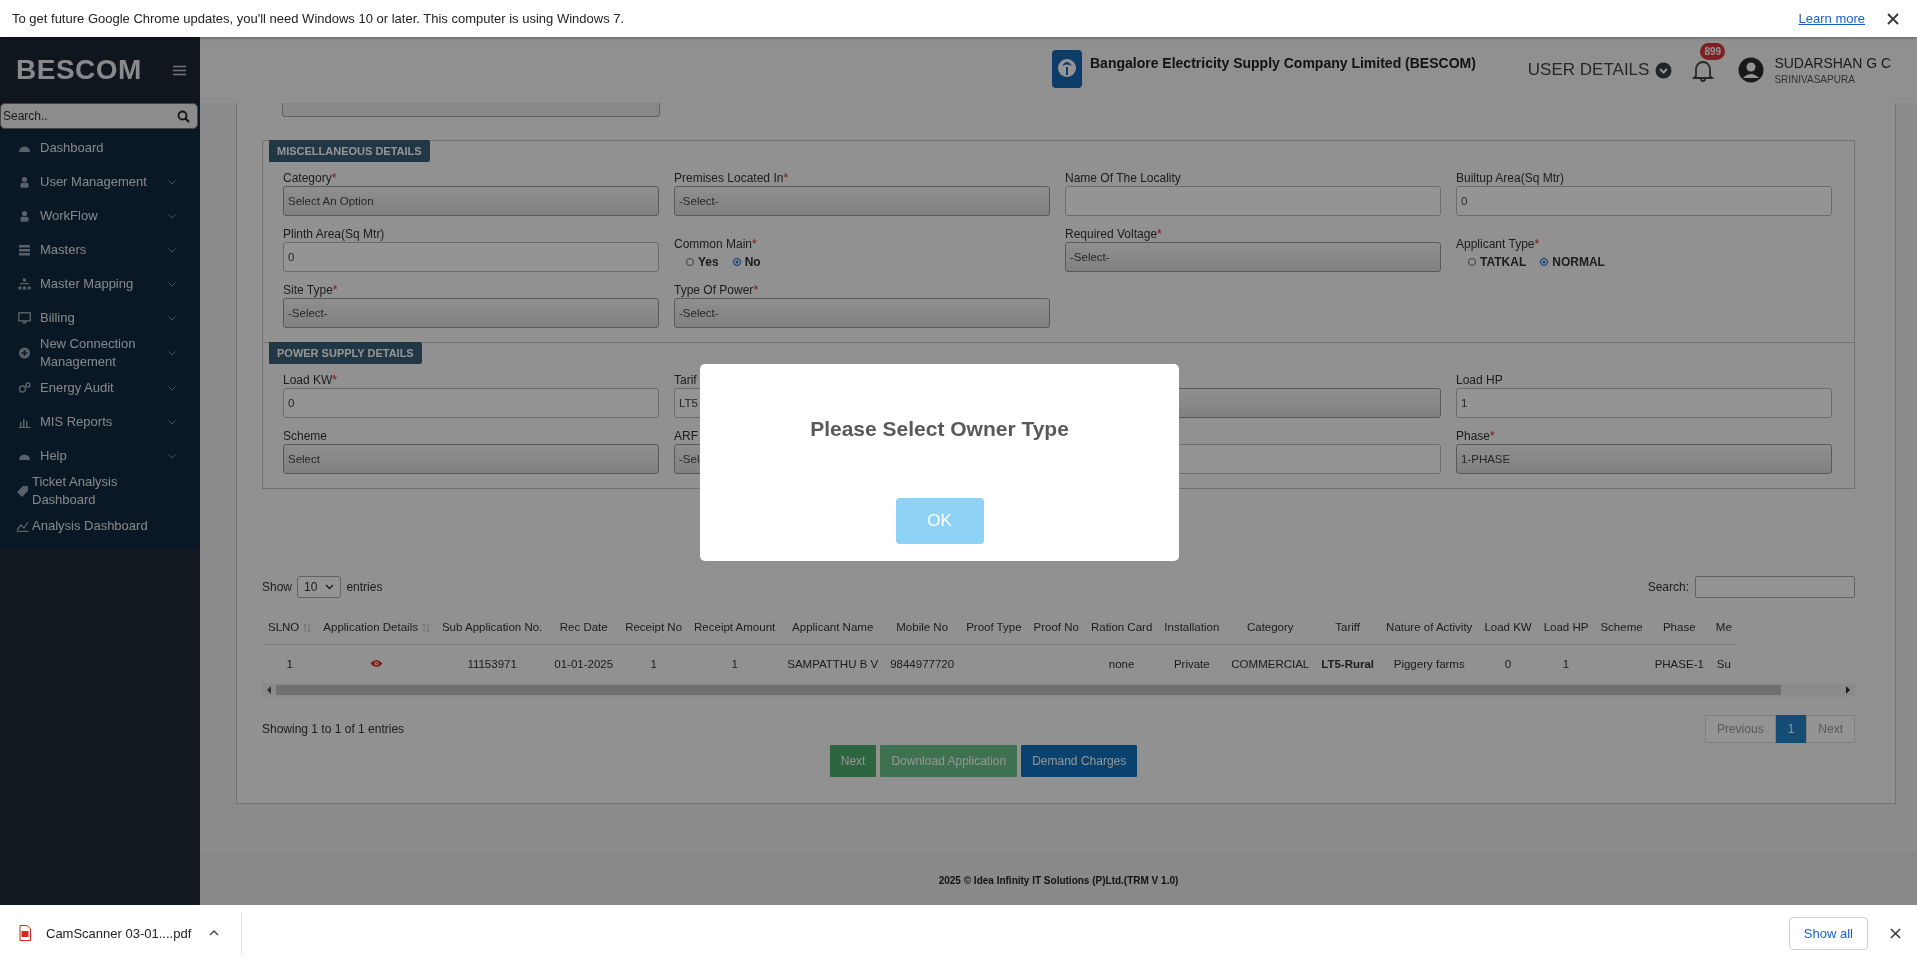  Describe the element at coordinates (1192, 627) in the screenshot. I see `column-header: Installation` at that location.